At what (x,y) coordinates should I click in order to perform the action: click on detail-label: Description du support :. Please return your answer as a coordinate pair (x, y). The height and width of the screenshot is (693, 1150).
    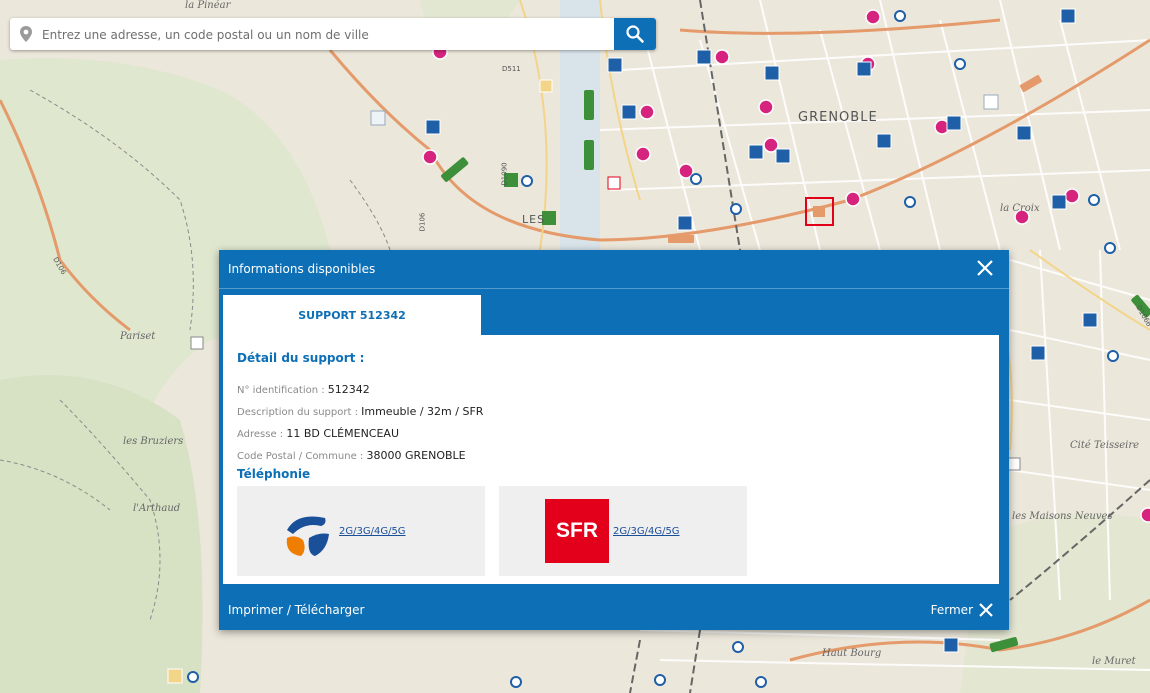
    Looking at the image, I should click on (299, 412).